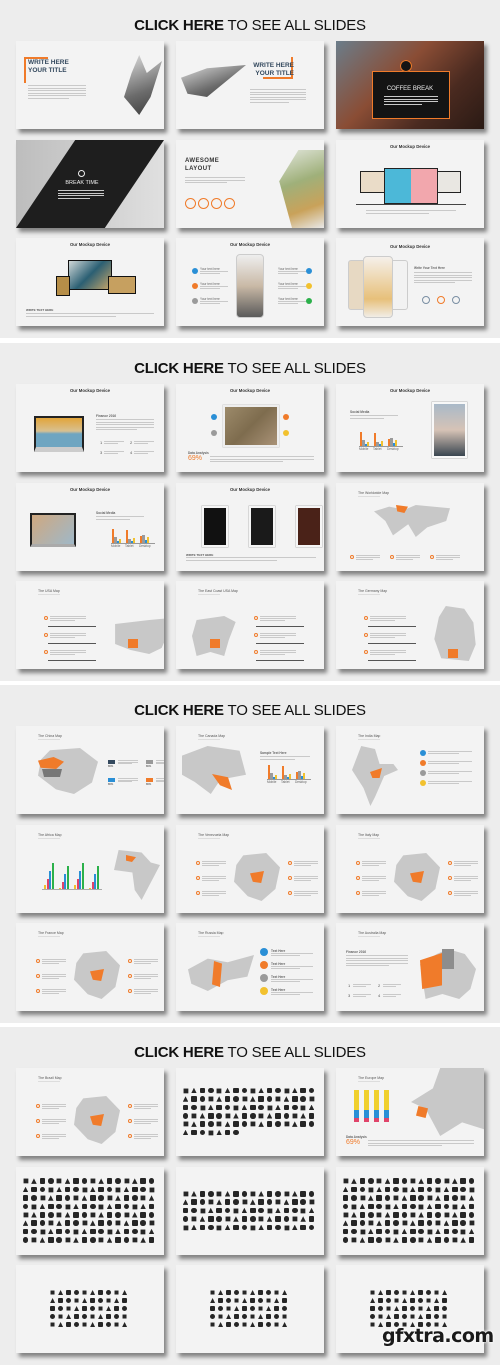 Image resolution: width=500 pixels, height=1365 pixels. What do you see at coordinates (410, 770) in the screenshot?
I see `slide-thumbnail: The India Map` at bounding box center [410, 770].